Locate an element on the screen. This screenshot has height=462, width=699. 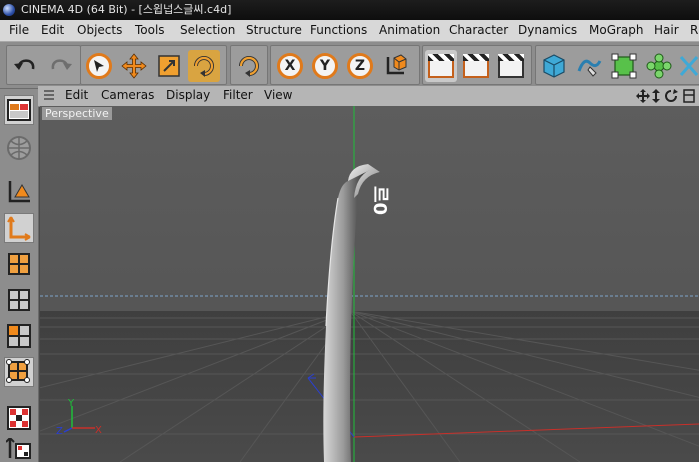
object-creation-group is located at coordinates (617, 65).